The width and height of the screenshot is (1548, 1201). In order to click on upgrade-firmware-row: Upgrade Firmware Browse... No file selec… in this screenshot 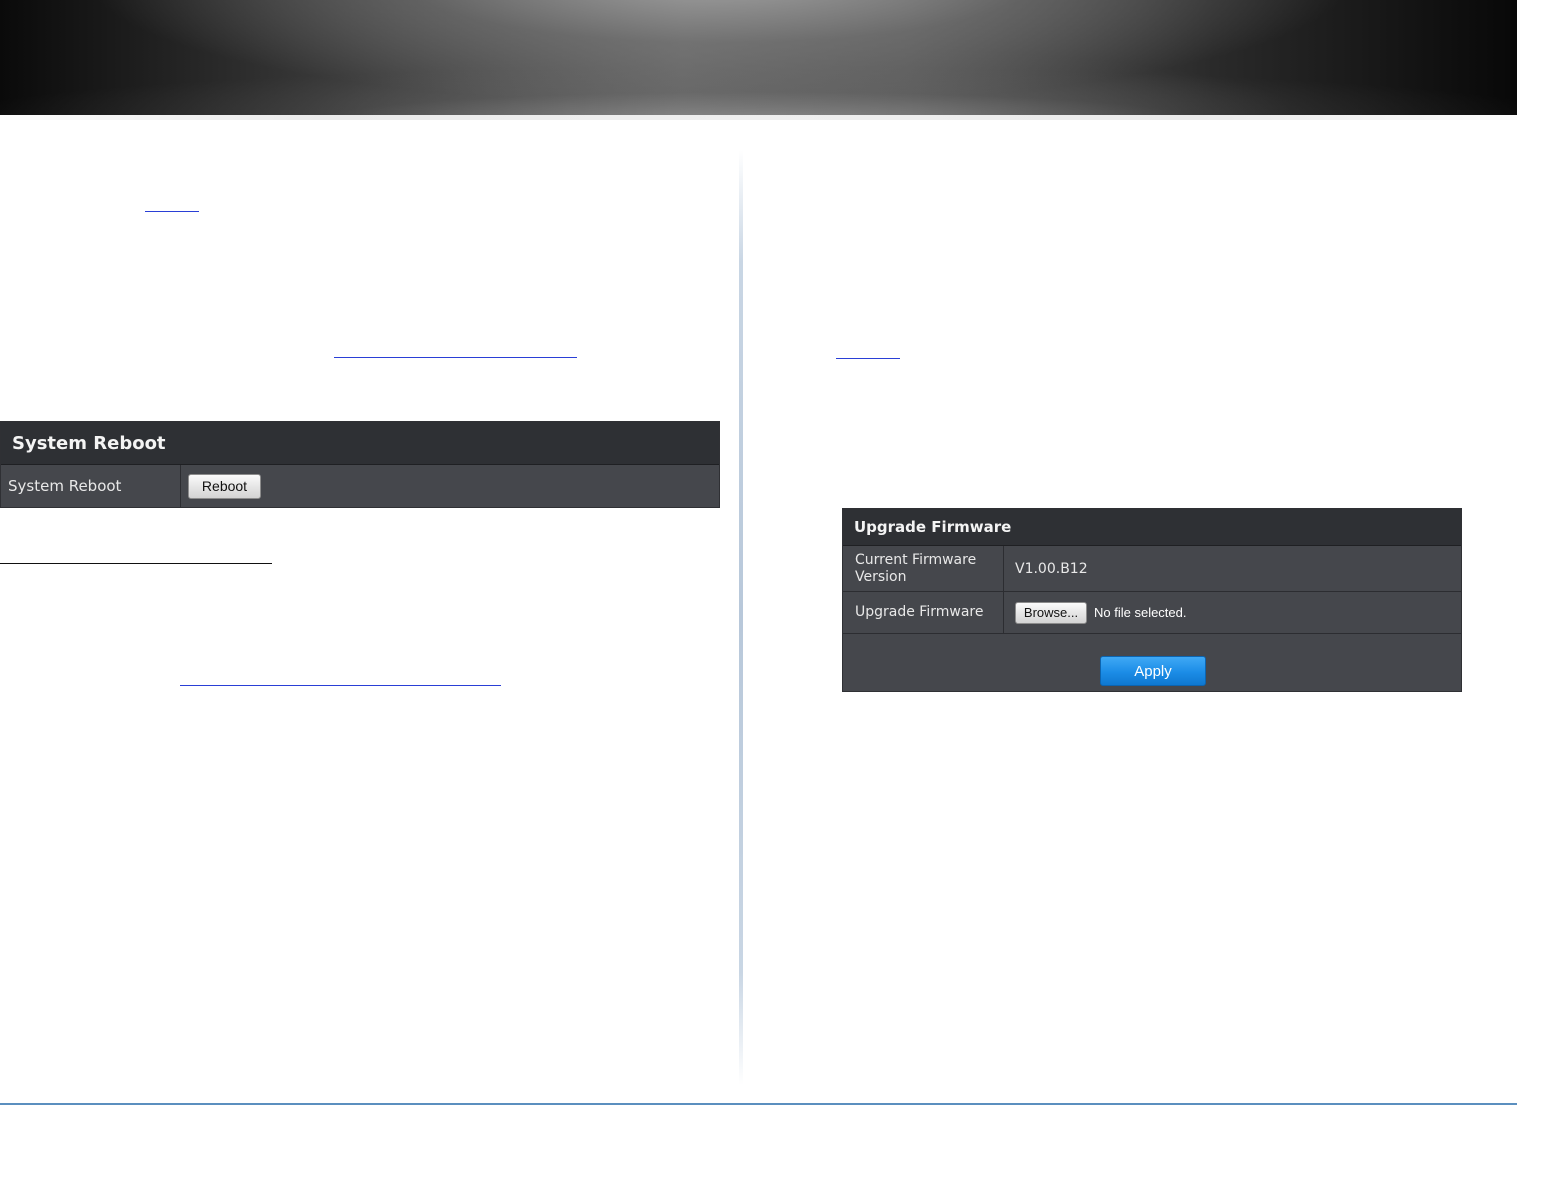, I will do `click(1152, 613)`.